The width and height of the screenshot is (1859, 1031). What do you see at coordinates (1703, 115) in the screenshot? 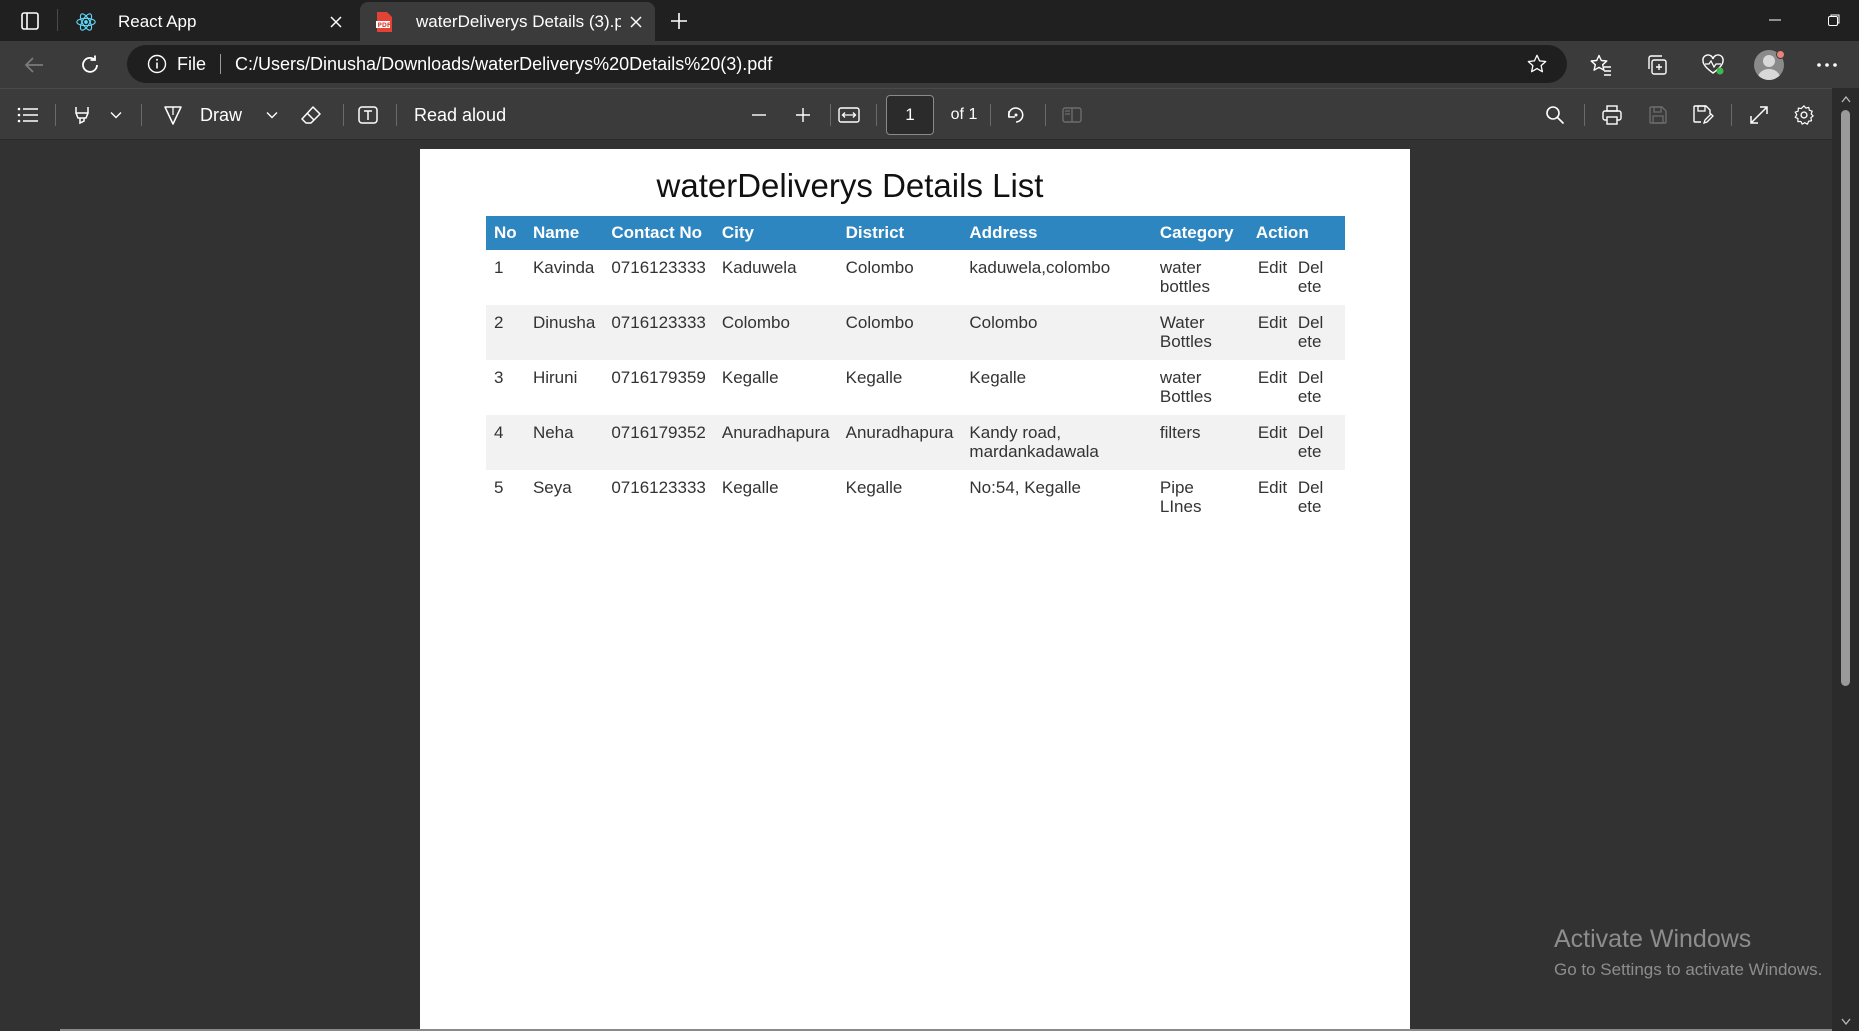
I see `save-as-button` at bounding box center [1703, 115].